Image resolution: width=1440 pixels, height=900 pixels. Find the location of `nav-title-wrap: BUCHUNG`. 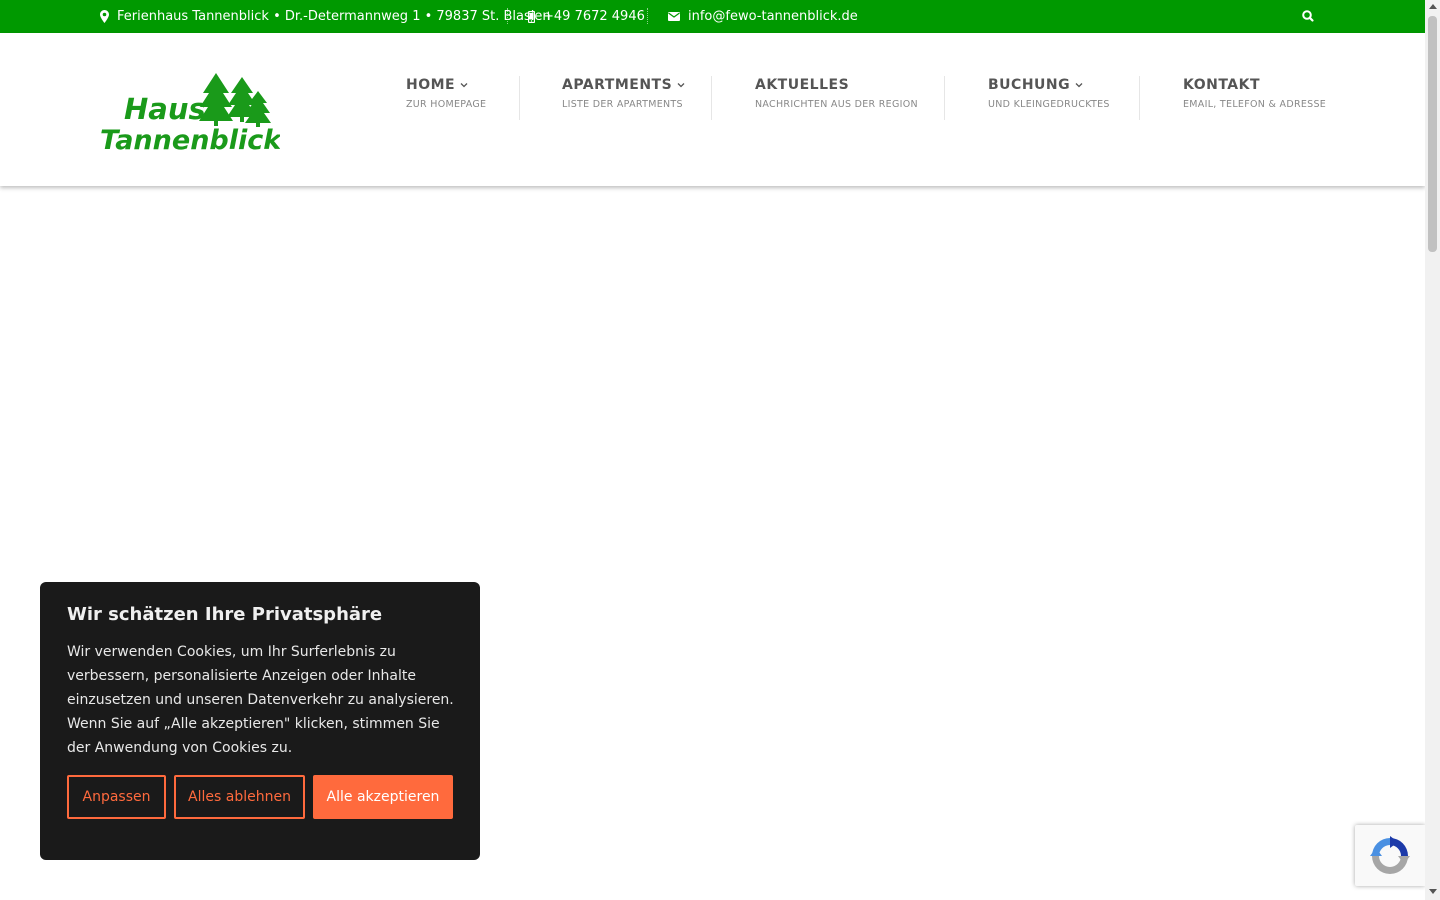

nav-title-wrap: BUCHUNG is located at coordinates (1049, 85).